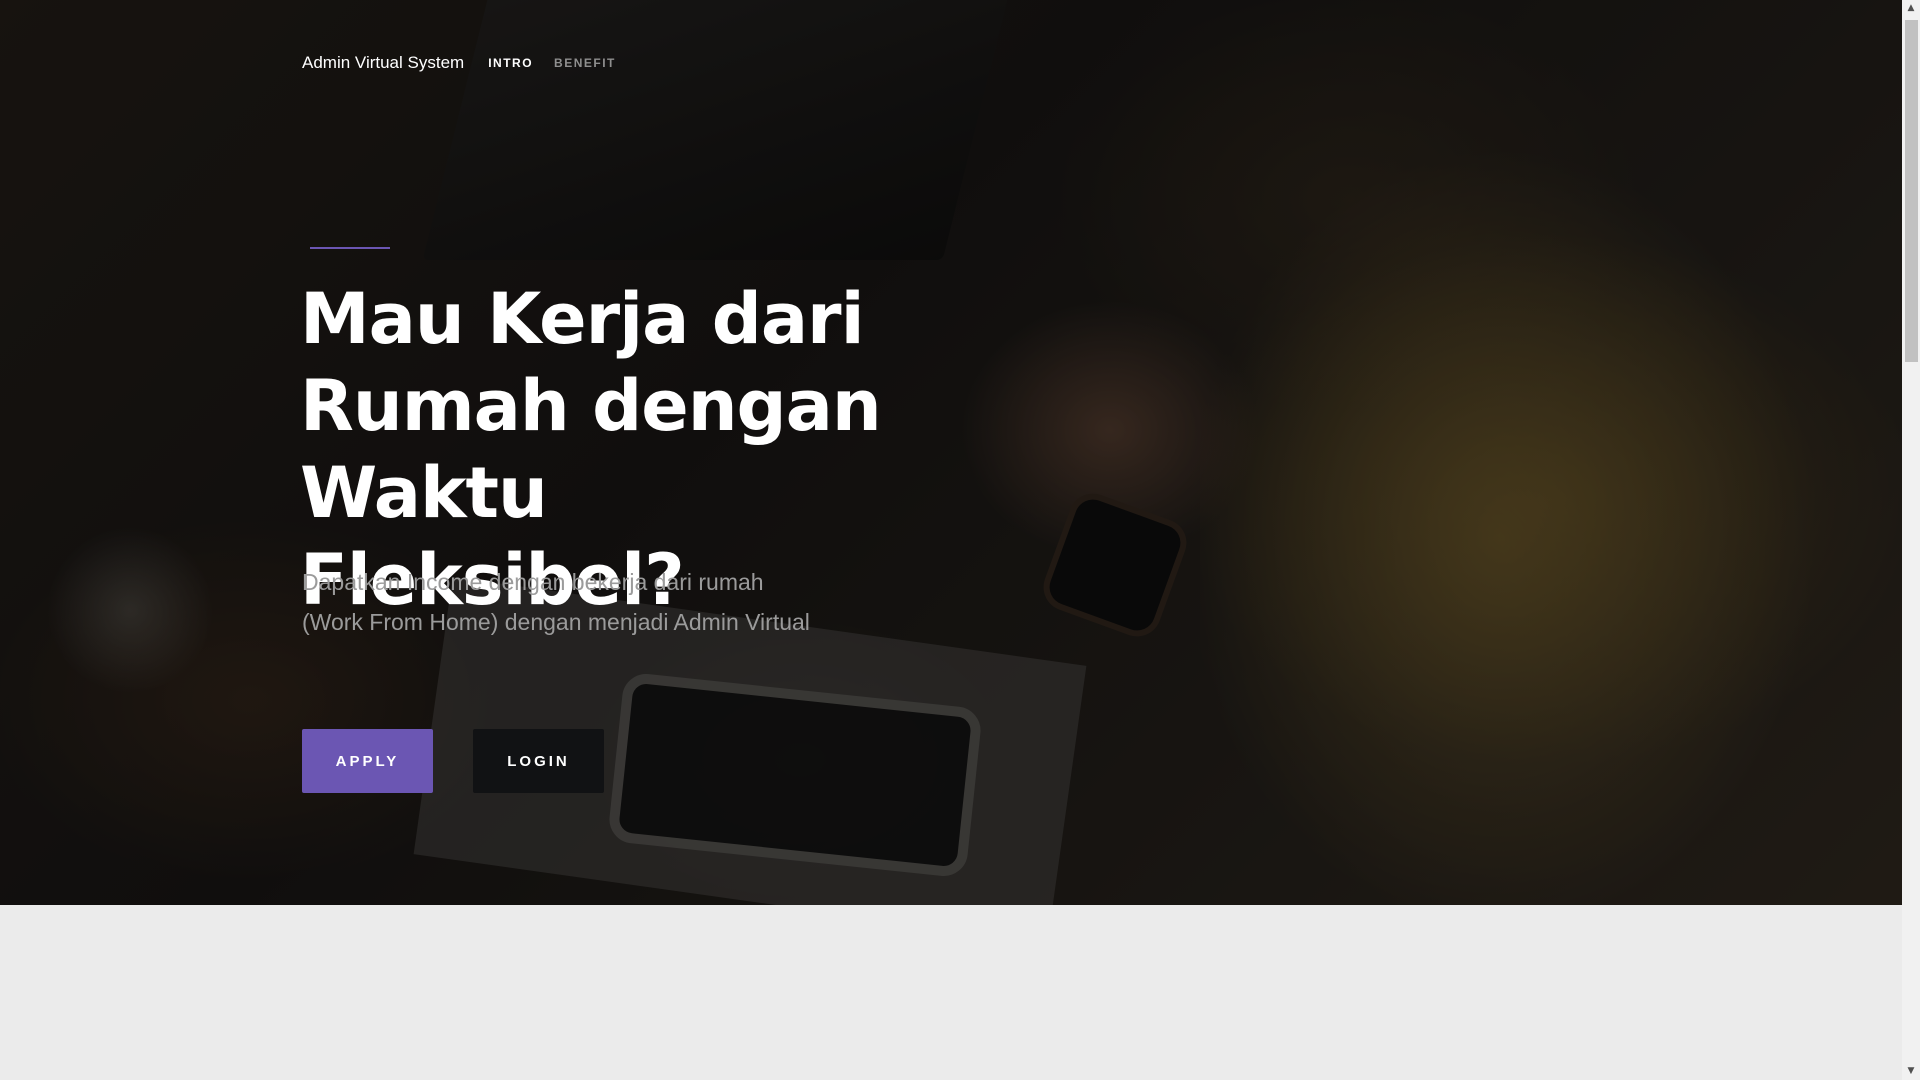 The width and height of the screenshot is (1920, 1080). What do you see at coordinates (350, 248) in the screenshot?
I see `accent-divider` at bounding box center [350, 248].